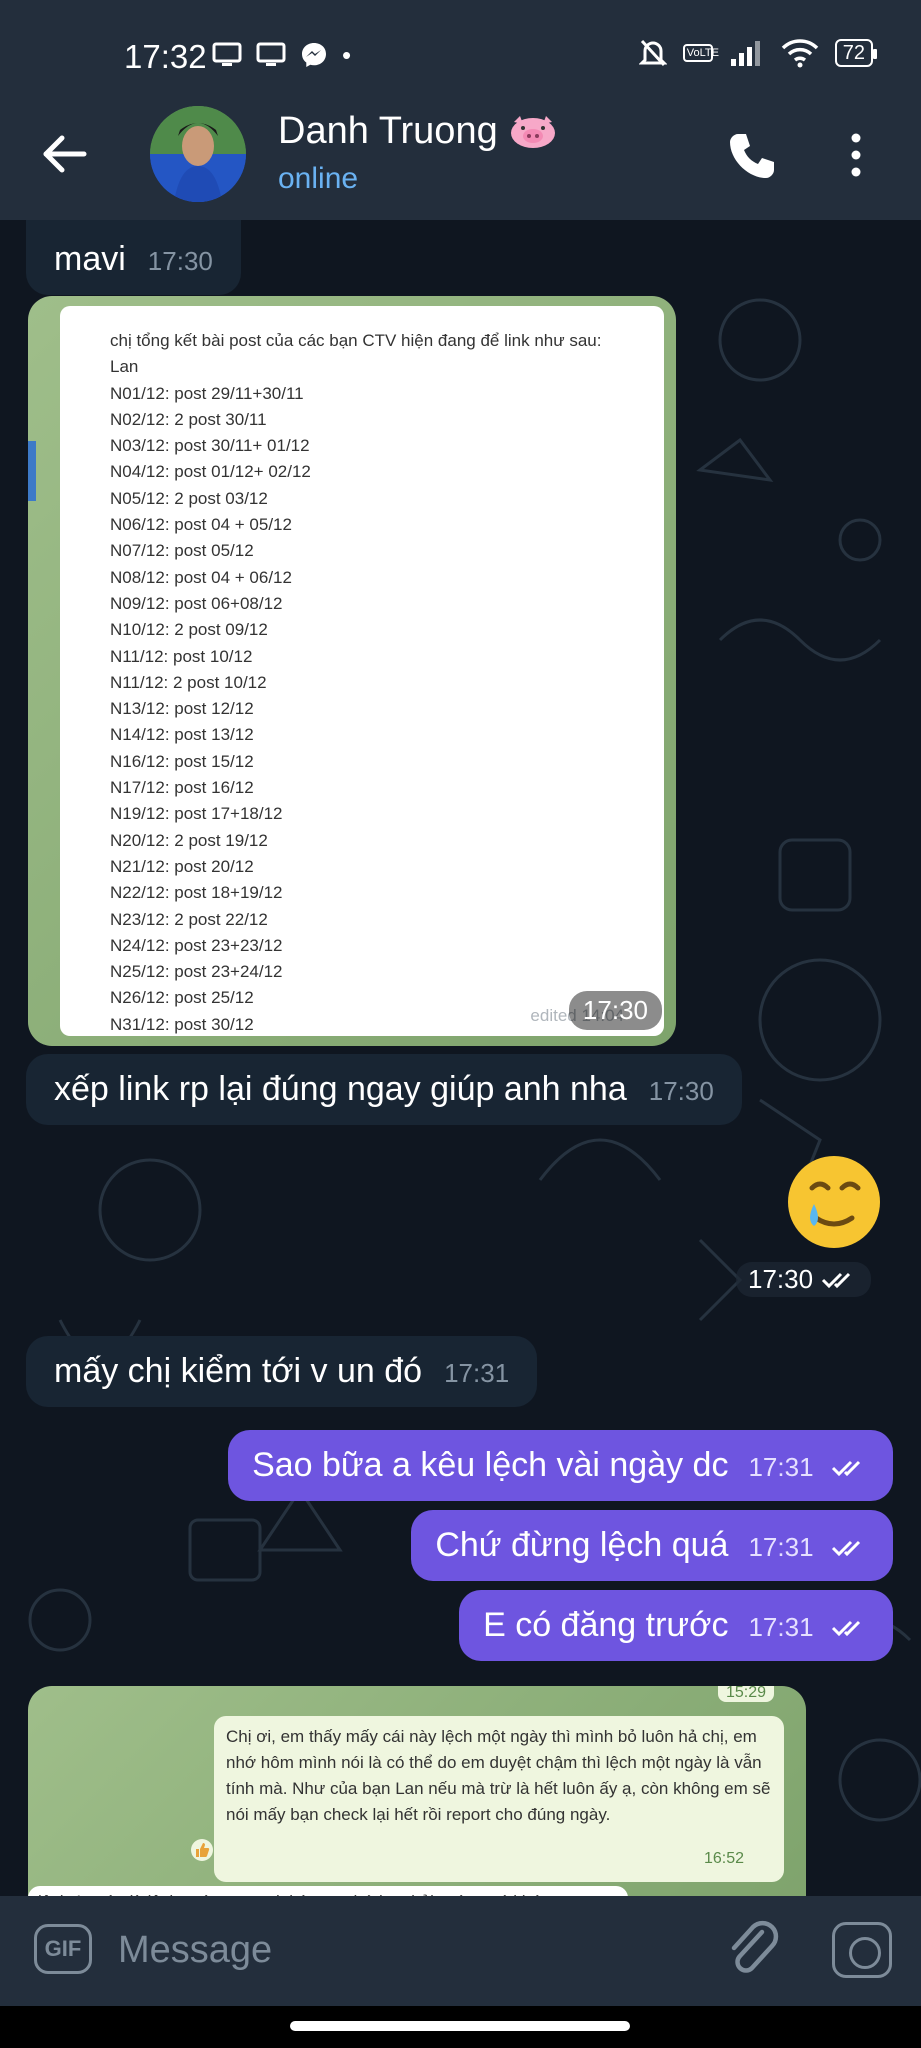 This screenshot has width=921, height=2048. I want to click on notification-icons: •, so click(281, 55).